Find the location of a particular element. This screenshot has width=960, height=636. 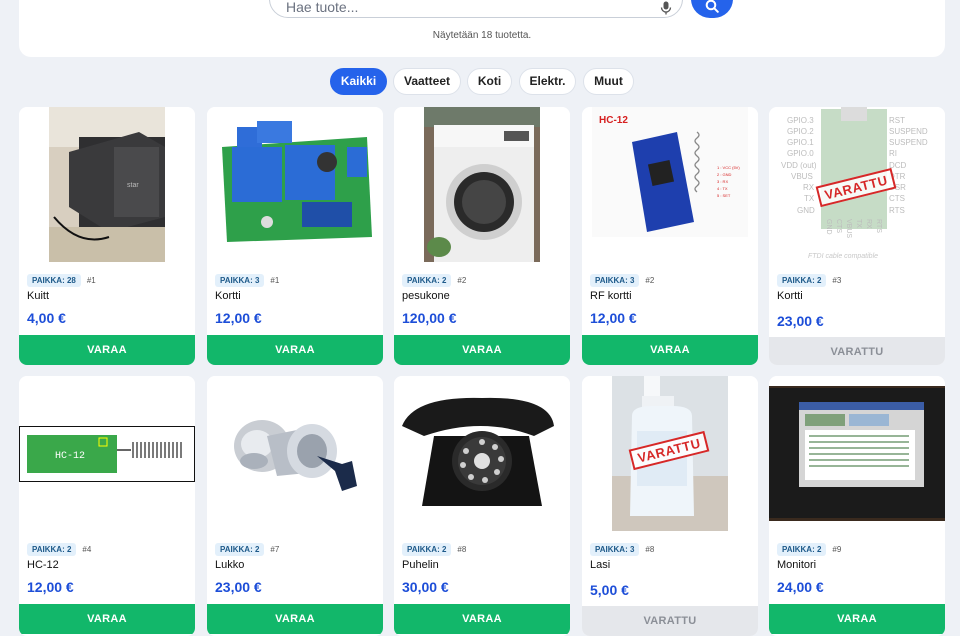

search-box is located at coordinates (476, 9).